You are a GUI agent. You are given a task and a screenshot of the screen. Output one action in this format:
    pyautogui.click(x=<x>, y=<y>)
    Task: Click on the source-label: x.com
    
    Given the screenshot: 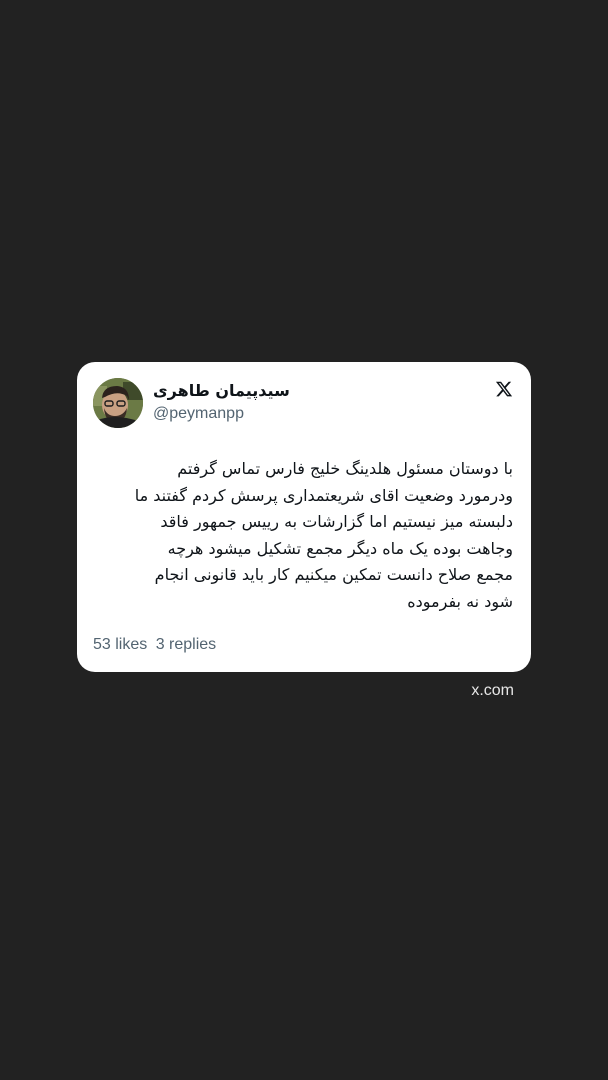 What is the action you would take?
    pyautogui.click(x=492, y=690)
    